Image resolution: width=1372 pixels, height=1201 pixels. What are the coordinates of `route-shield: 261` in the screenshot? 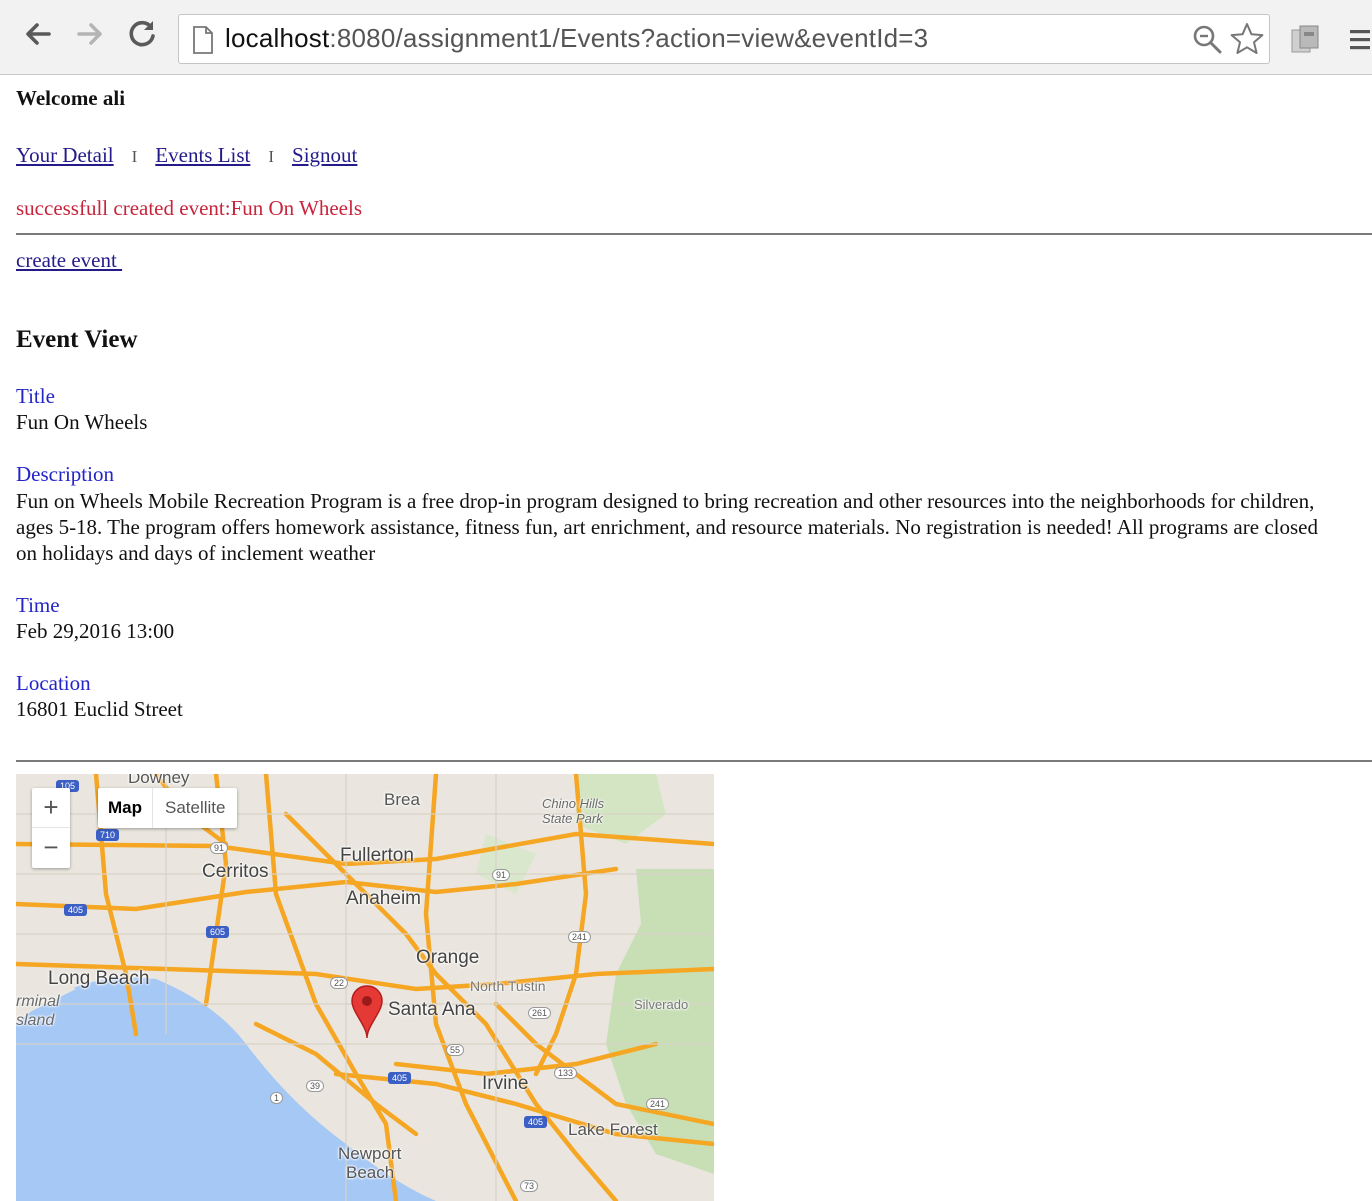 It's located at (540, 1013).